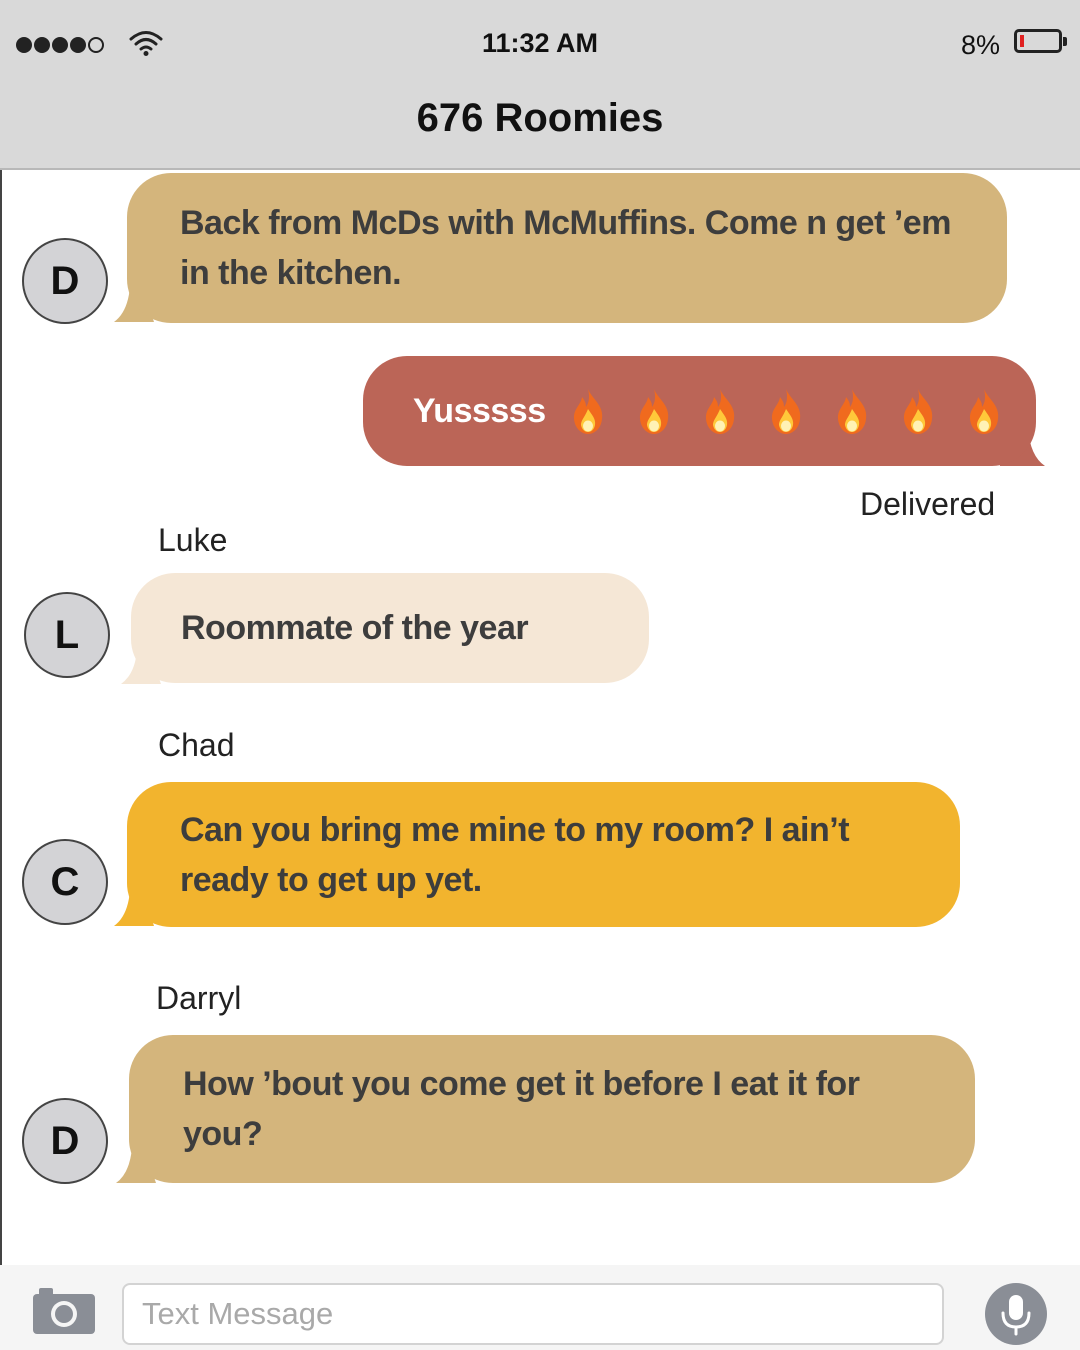 The image size is (1080, 1350). What do you see at coordinates (199, 998) in the screenshot?
I see `sender-name: Darryl` at bounding box center [199, 998].